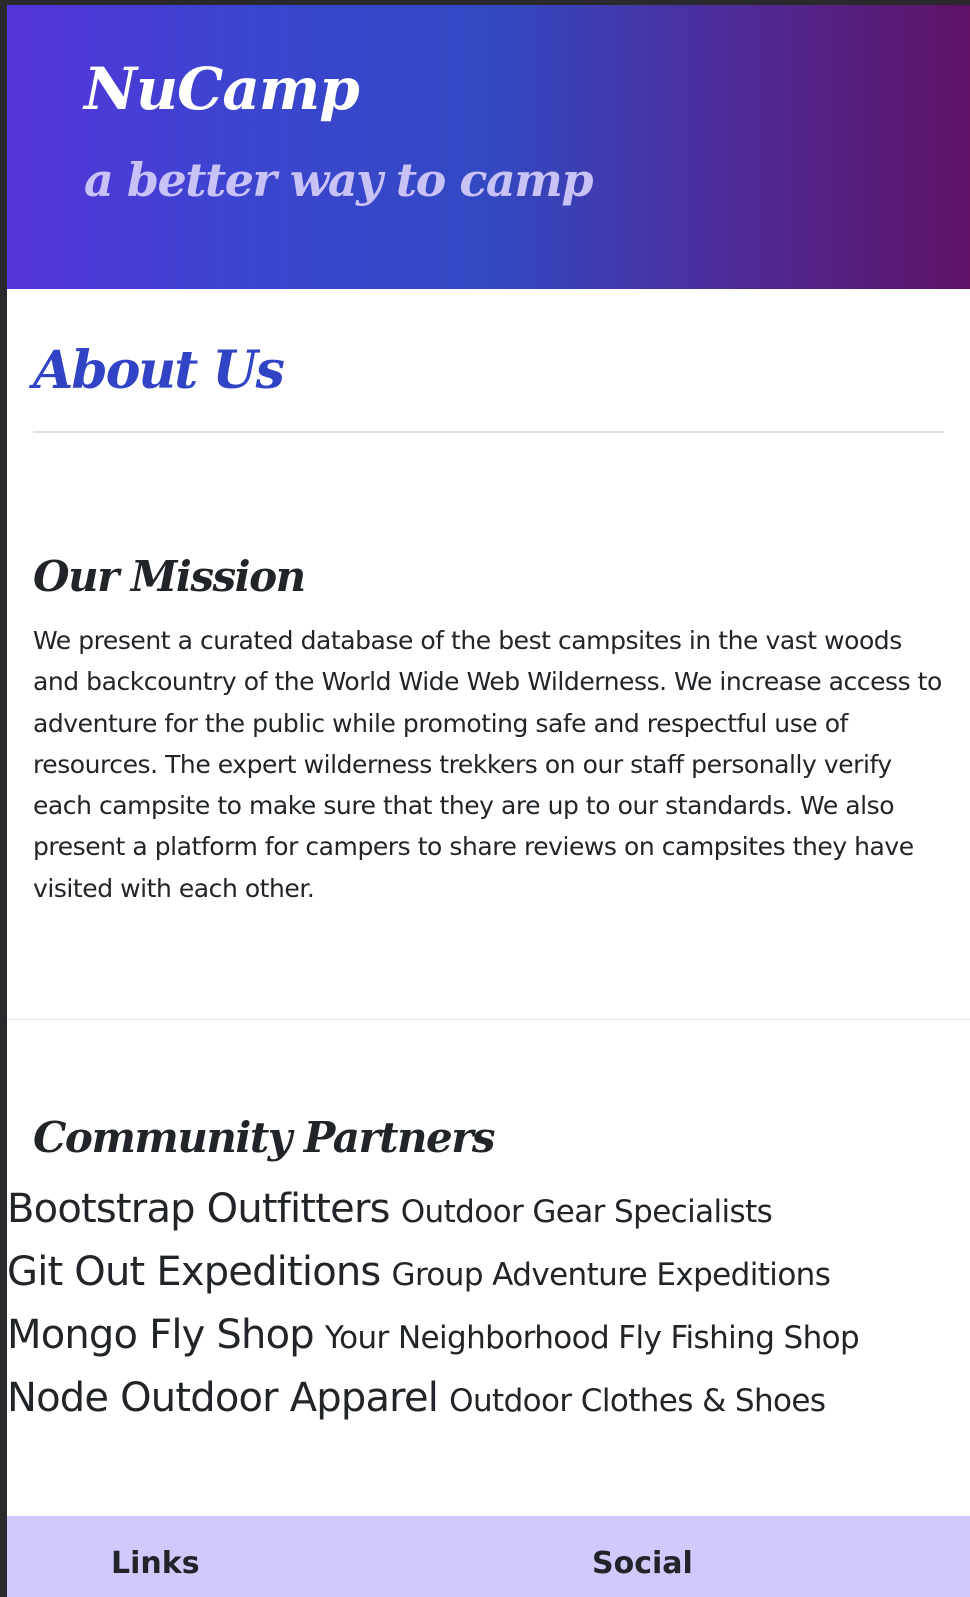 This screenshot has height=1597, width=970. Describe the element at coordinates (592, 1338) in the screenshot. I see `partner-description: Your Neighborhood Fly Fishing Shop` at that location.